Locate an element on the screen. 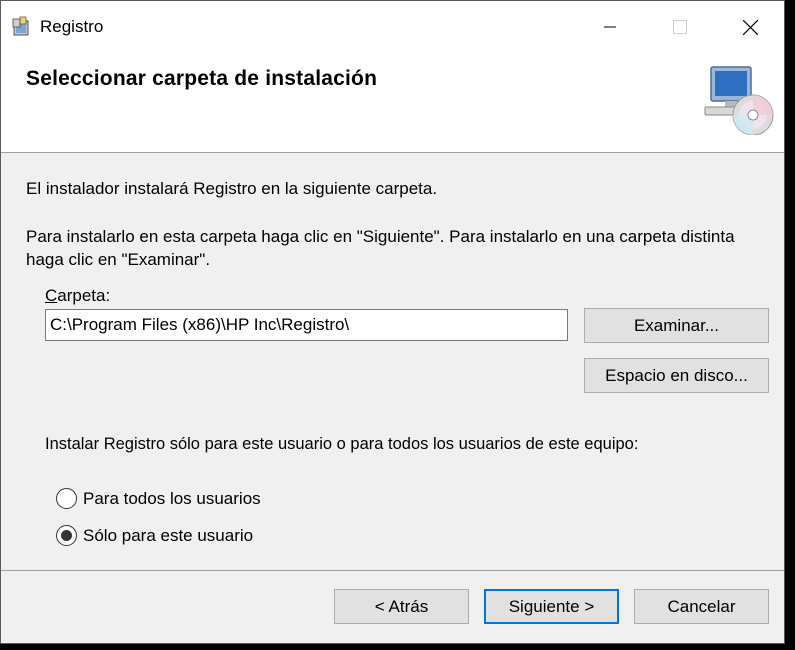  installer-app-icon is located at coordinates (20, 26).